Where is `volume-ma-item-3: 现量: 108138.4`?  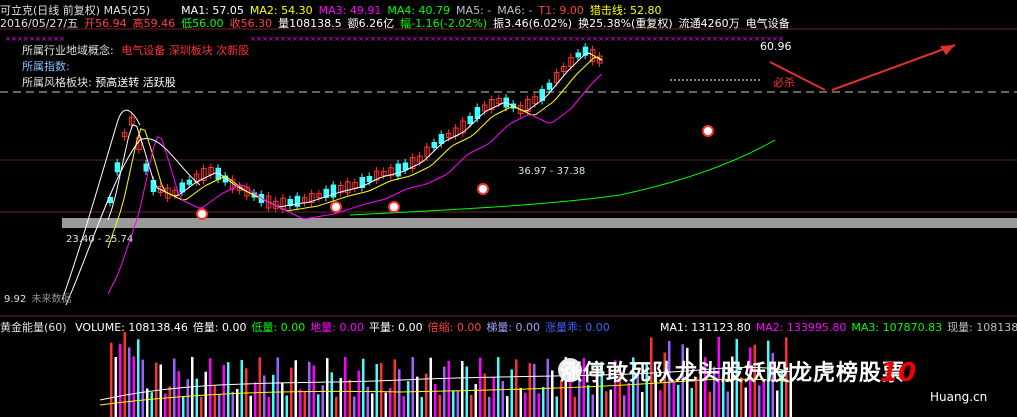
volume-ma-item-3: 现量: 108138.4 is located at coordinates (982, 327).